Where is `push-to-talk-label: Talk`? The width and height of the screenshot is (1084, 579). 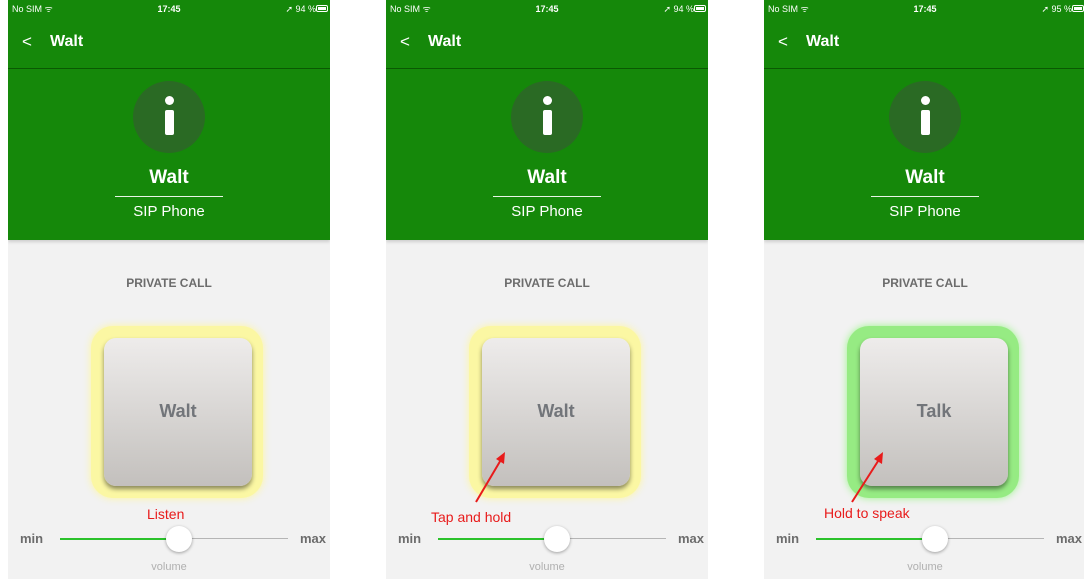 push-to-talk-label: Talk is located at coordinates (934, 411).